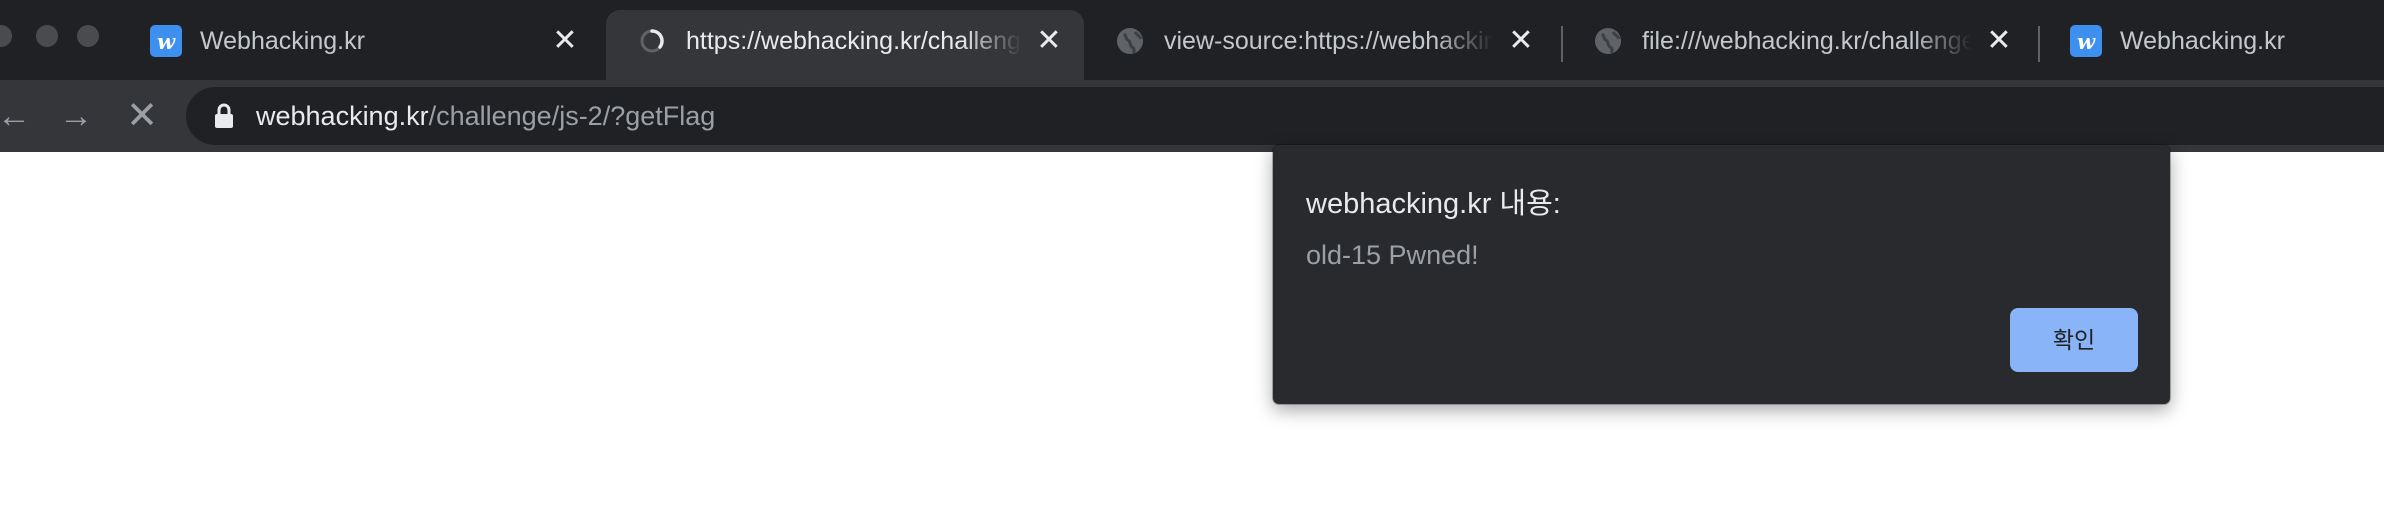 The width and height of the screenshot is (2384, 526). Describe the element at coordinates (88, 36) in the screenshot. I see `window-maximize-control` at that location.